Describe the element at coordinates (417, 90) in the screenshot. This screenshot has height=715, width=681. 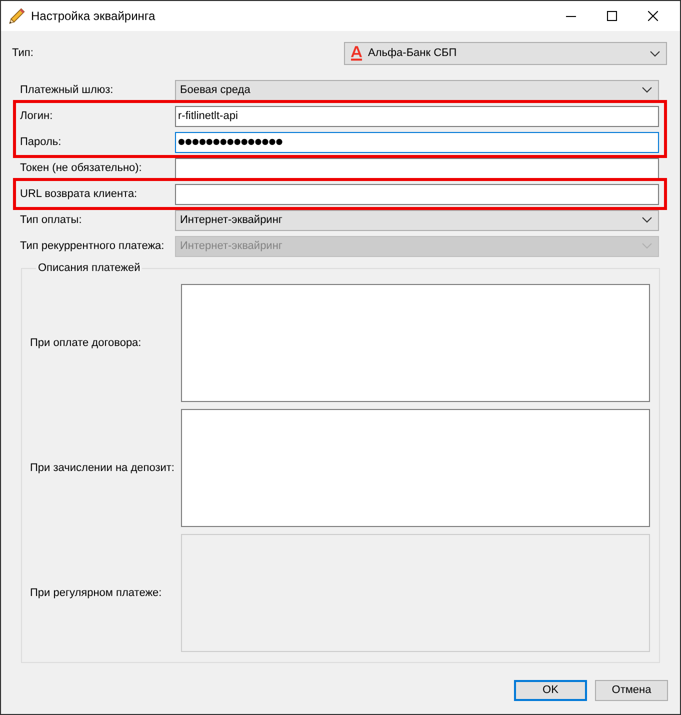
I see `dropdown: Боевая среда` at that location.